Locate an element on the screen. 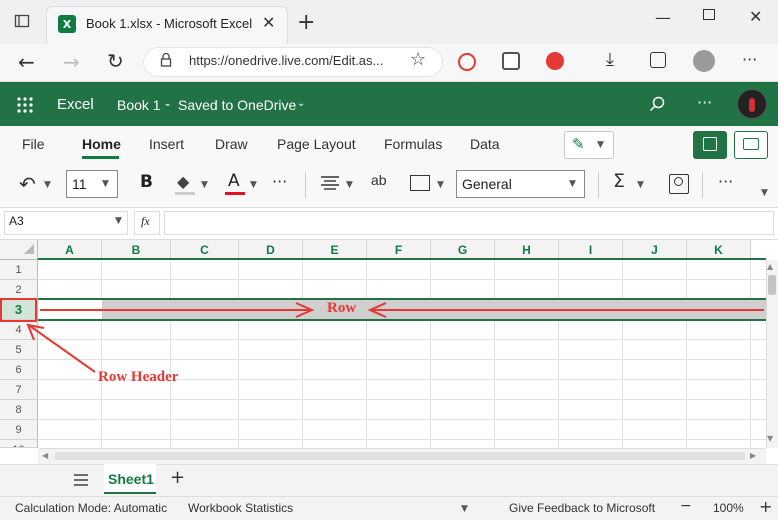  add-sheet-icon: + is located at coordinates (177, 477).